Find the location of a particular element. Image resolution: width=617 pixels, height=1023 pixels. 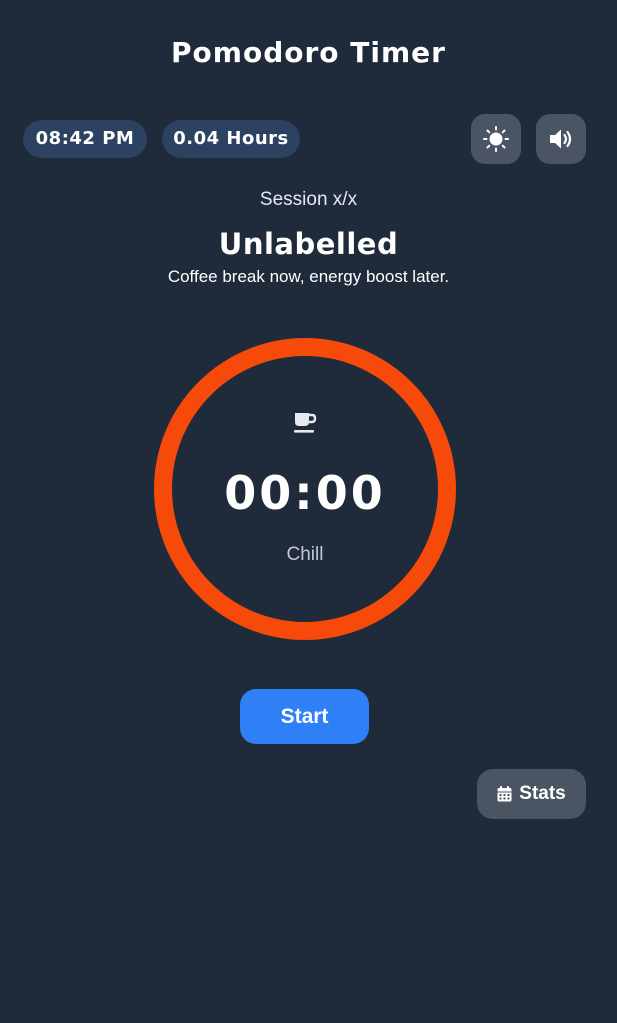

current-time-badge: 08:42 PM is located at coordinates (85, 139).